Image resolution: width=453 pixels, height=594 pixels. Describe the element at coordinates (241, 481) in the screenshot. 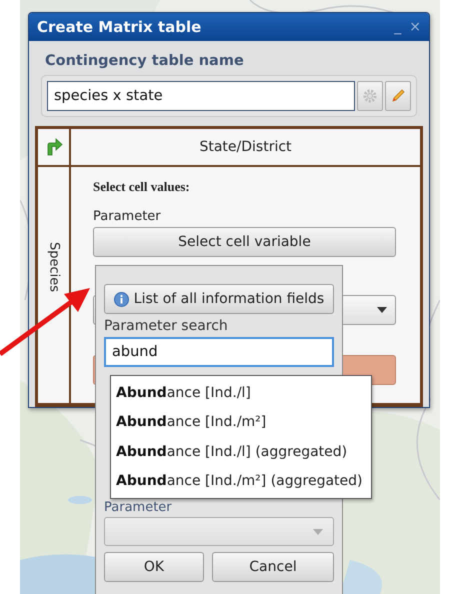

I see `suggestion-item: Abundance [Ind./m²] (aggregated)` at that location.